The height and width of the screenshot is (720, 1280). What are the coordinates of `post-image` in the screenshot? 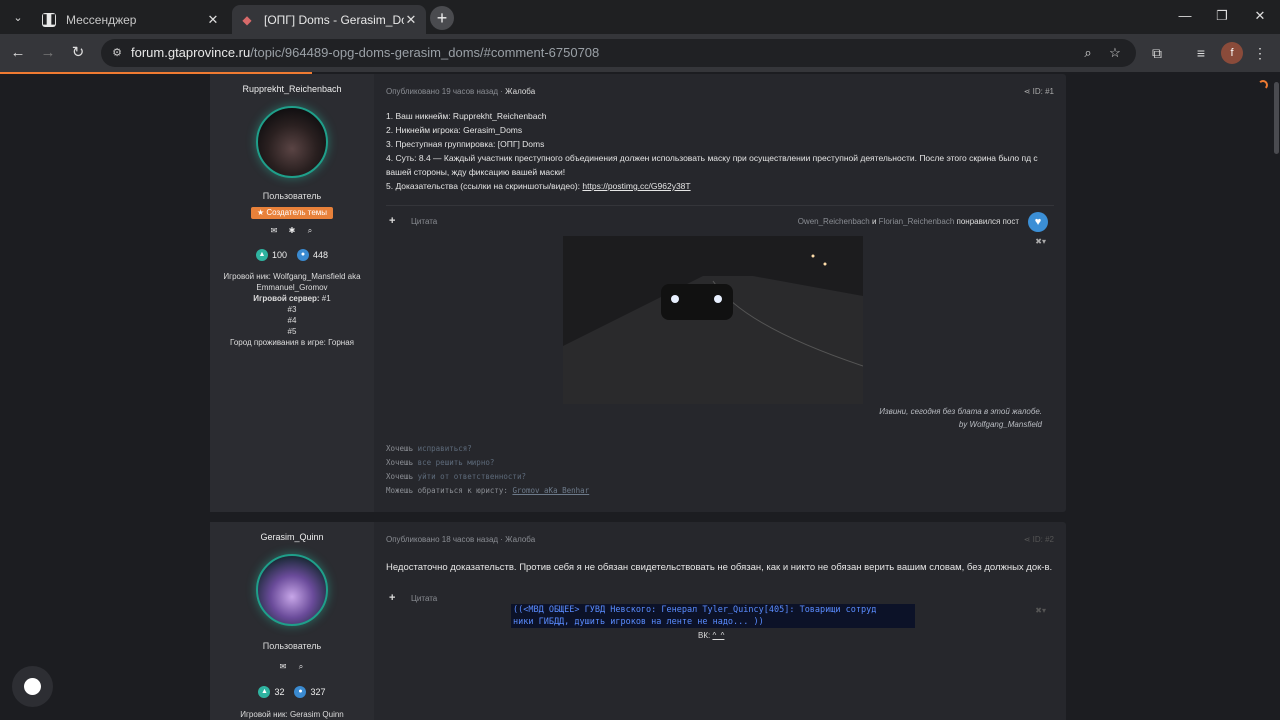 It's located at (713, 320).